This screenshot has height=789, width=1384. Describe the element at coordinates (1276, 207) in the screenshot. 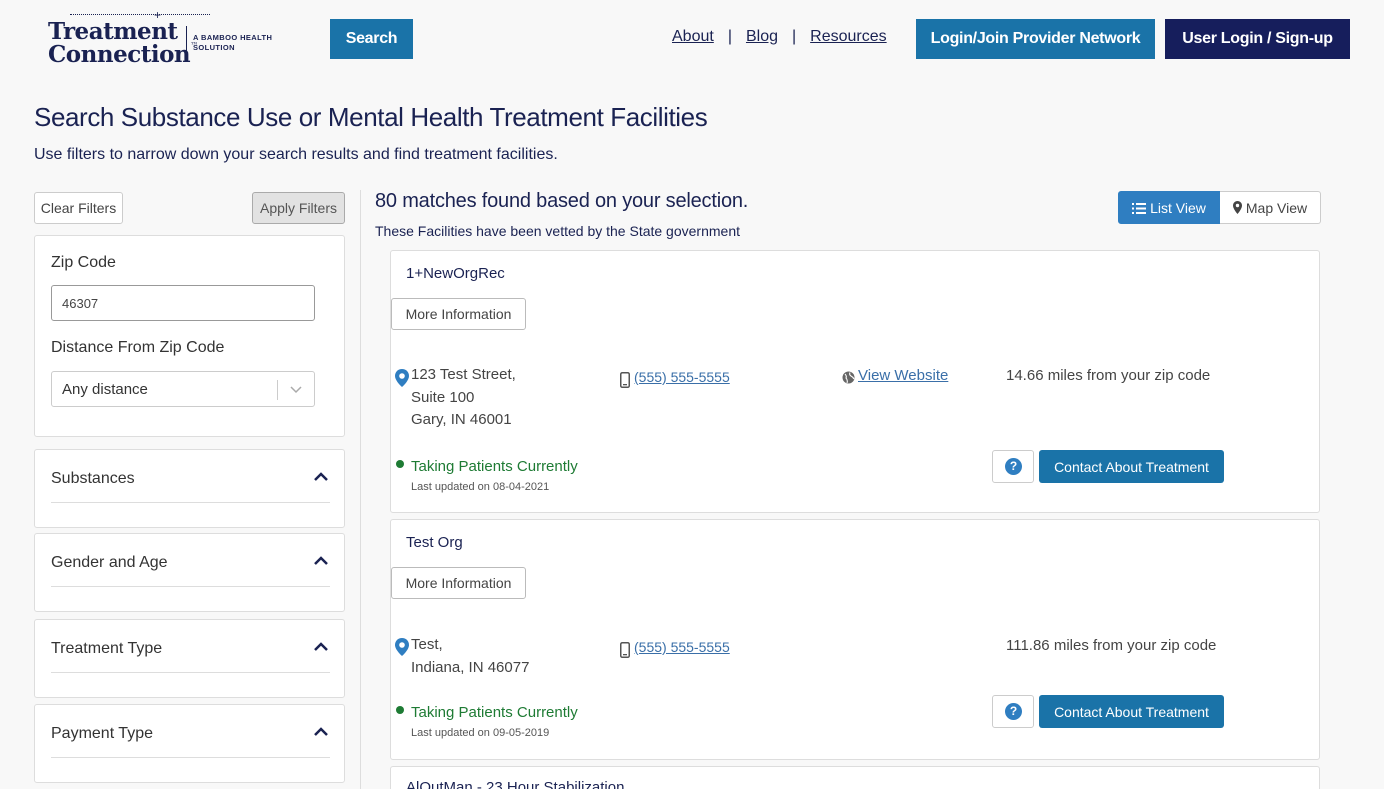

I see `map-view-label: Map View` at that location.